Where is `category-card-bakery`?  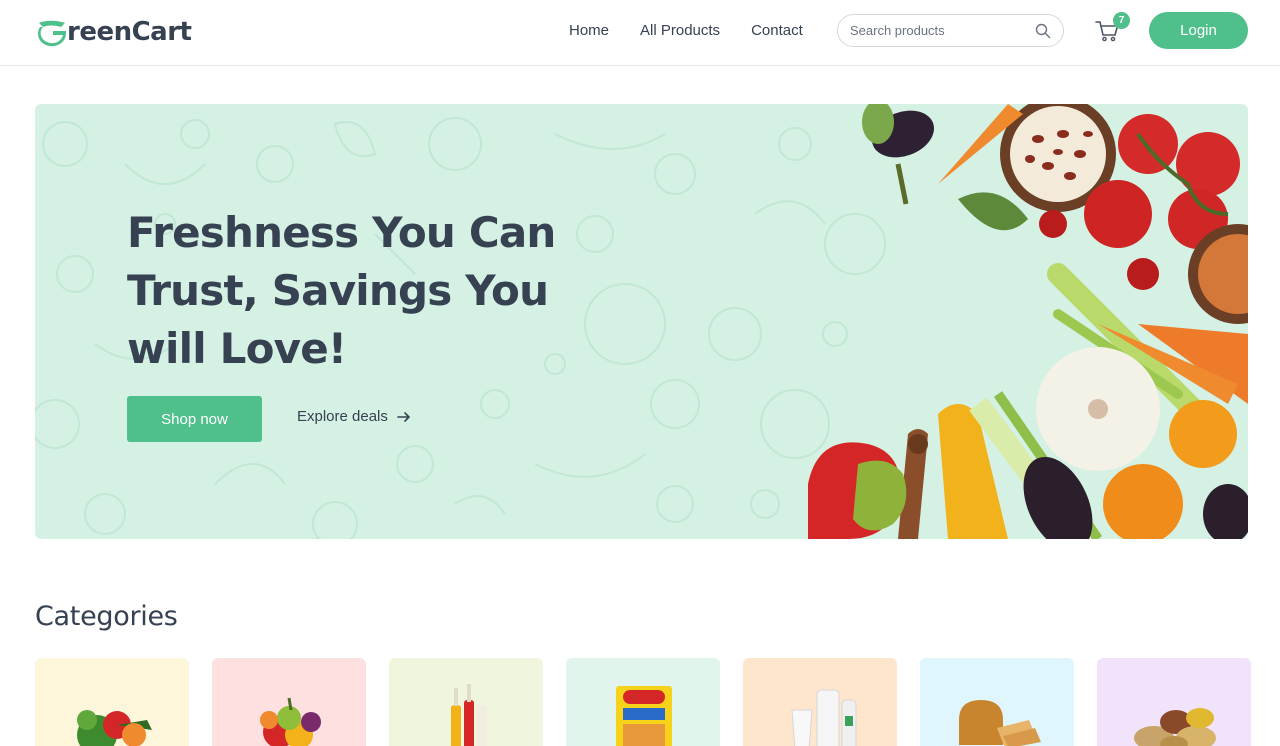
category-card-bakery is located at coordinates (997, 702).